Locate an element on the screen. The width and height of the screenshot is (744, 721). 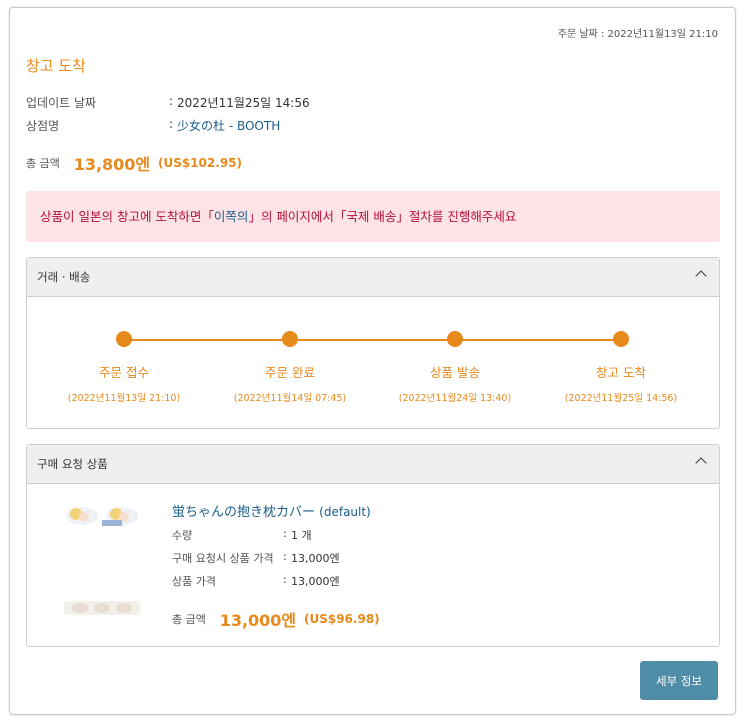
shipping-panel-header: 거래 · 배송 is located at coordinates (373, 277).